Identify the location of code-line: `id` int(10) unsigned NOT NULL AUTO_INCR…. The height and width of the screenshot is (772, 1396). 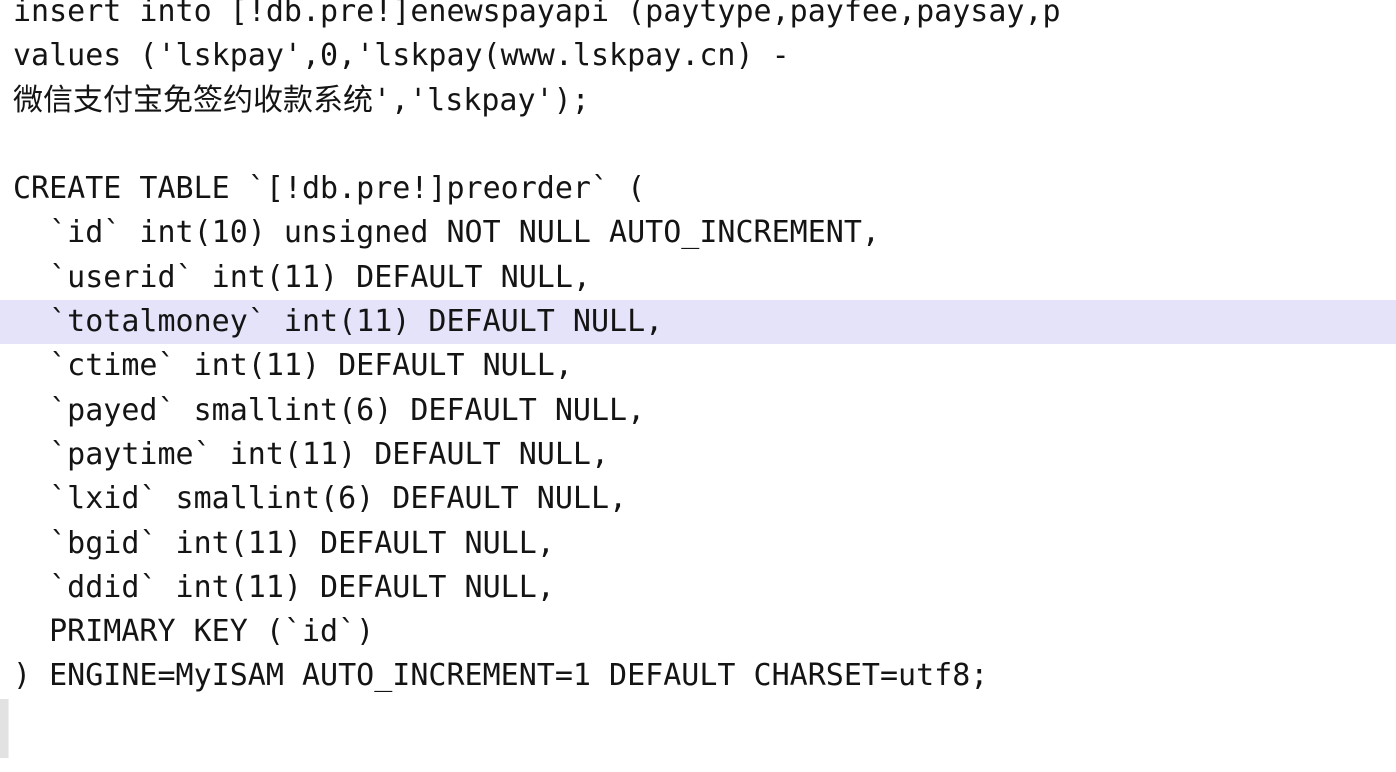
(704, 233).